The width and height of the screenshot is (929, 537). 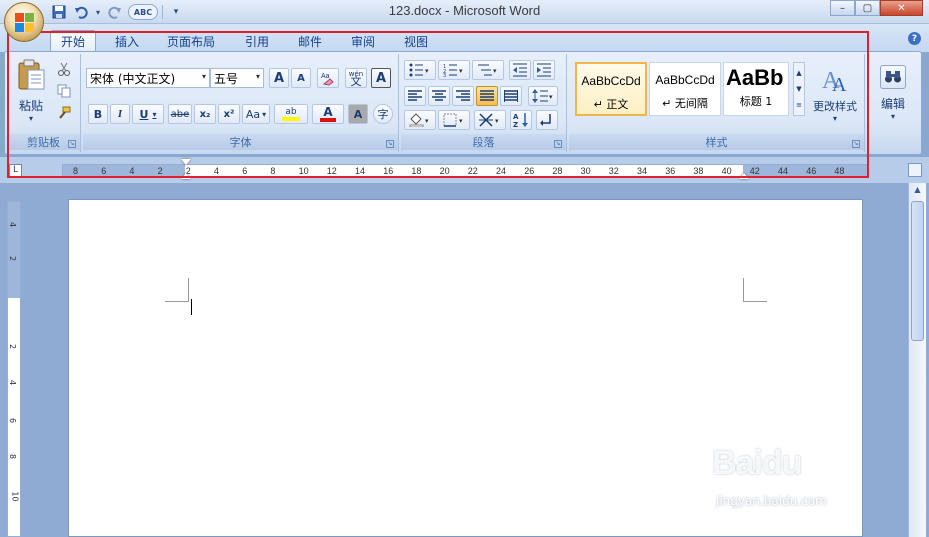 I want to click on ruler-number: 30, so click(x=585, y=171).